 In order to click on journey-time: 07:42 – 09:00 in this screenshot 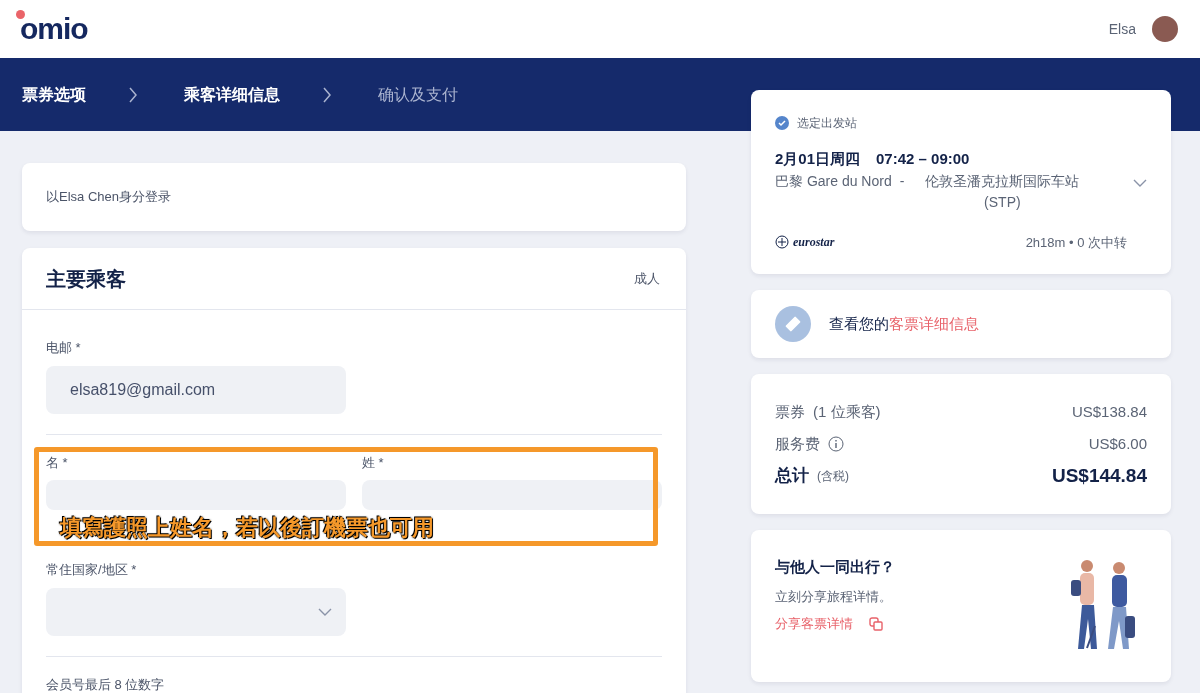, I will do `click(923, 159)`.